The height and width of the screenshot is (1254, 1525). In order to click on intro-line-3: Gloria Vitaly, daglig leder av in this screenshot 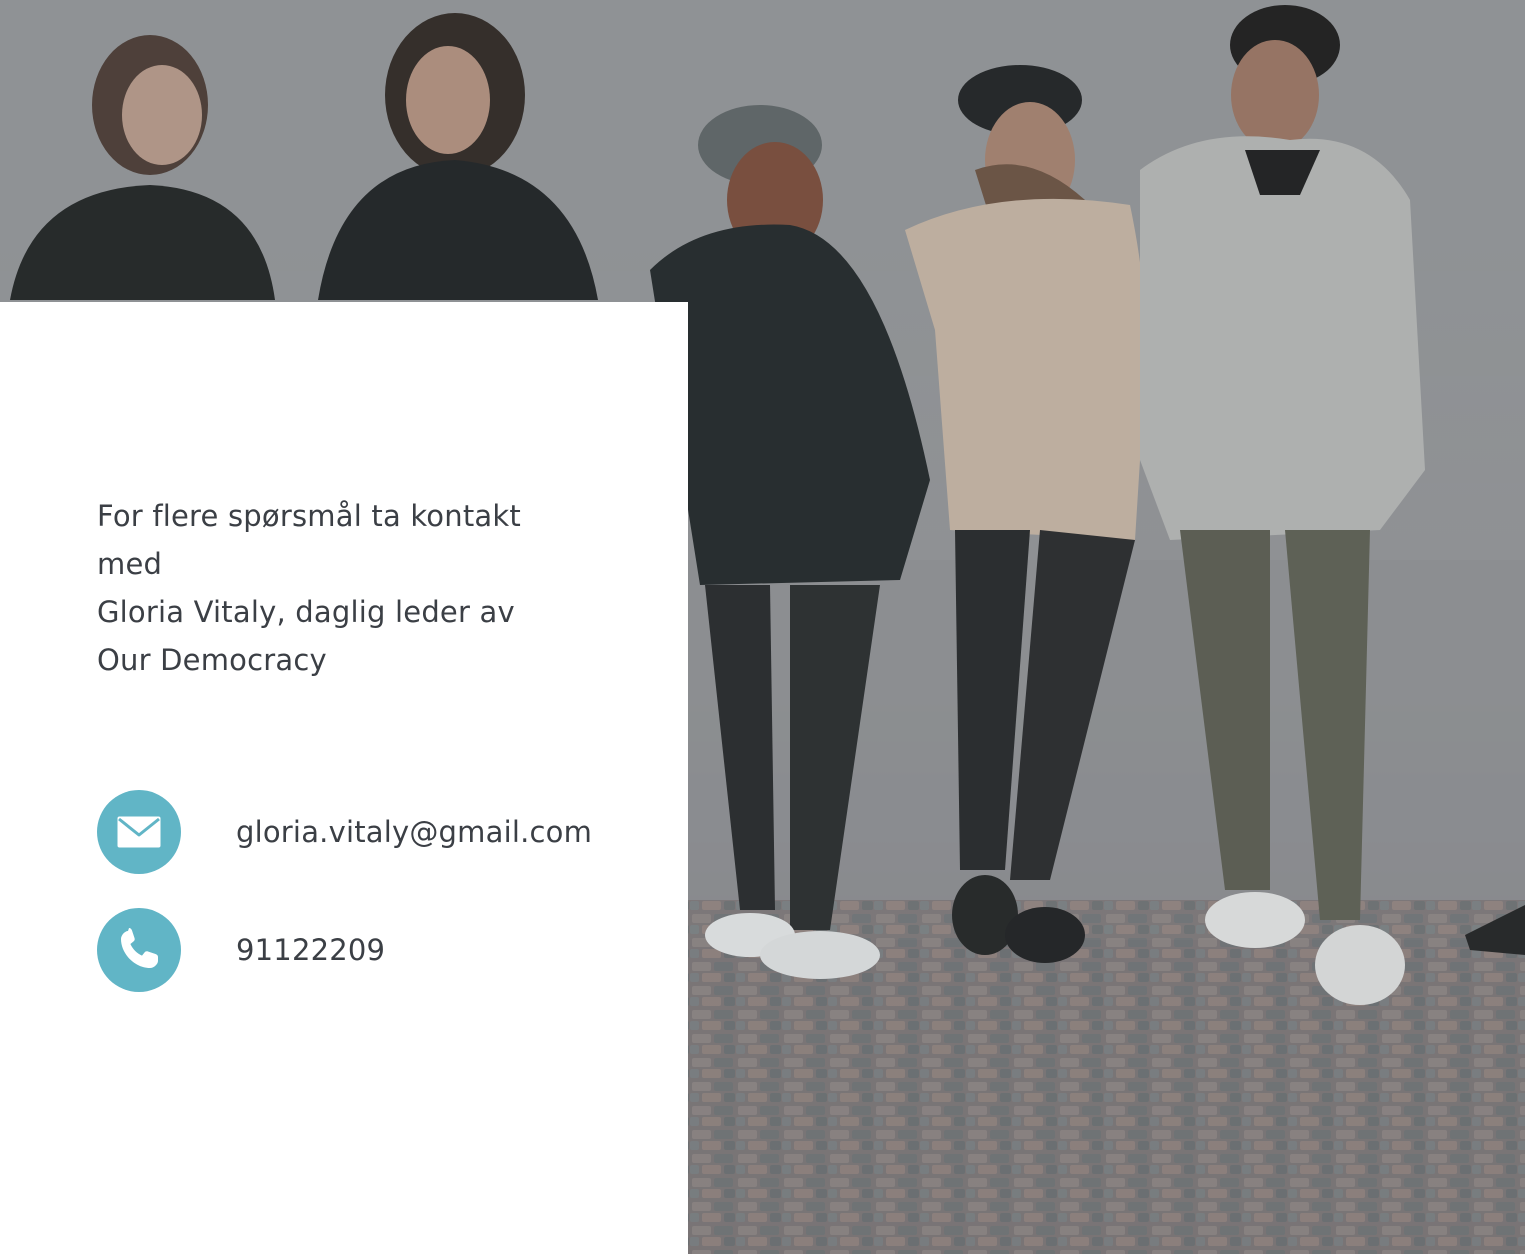, I will do `click(306, 612)`.